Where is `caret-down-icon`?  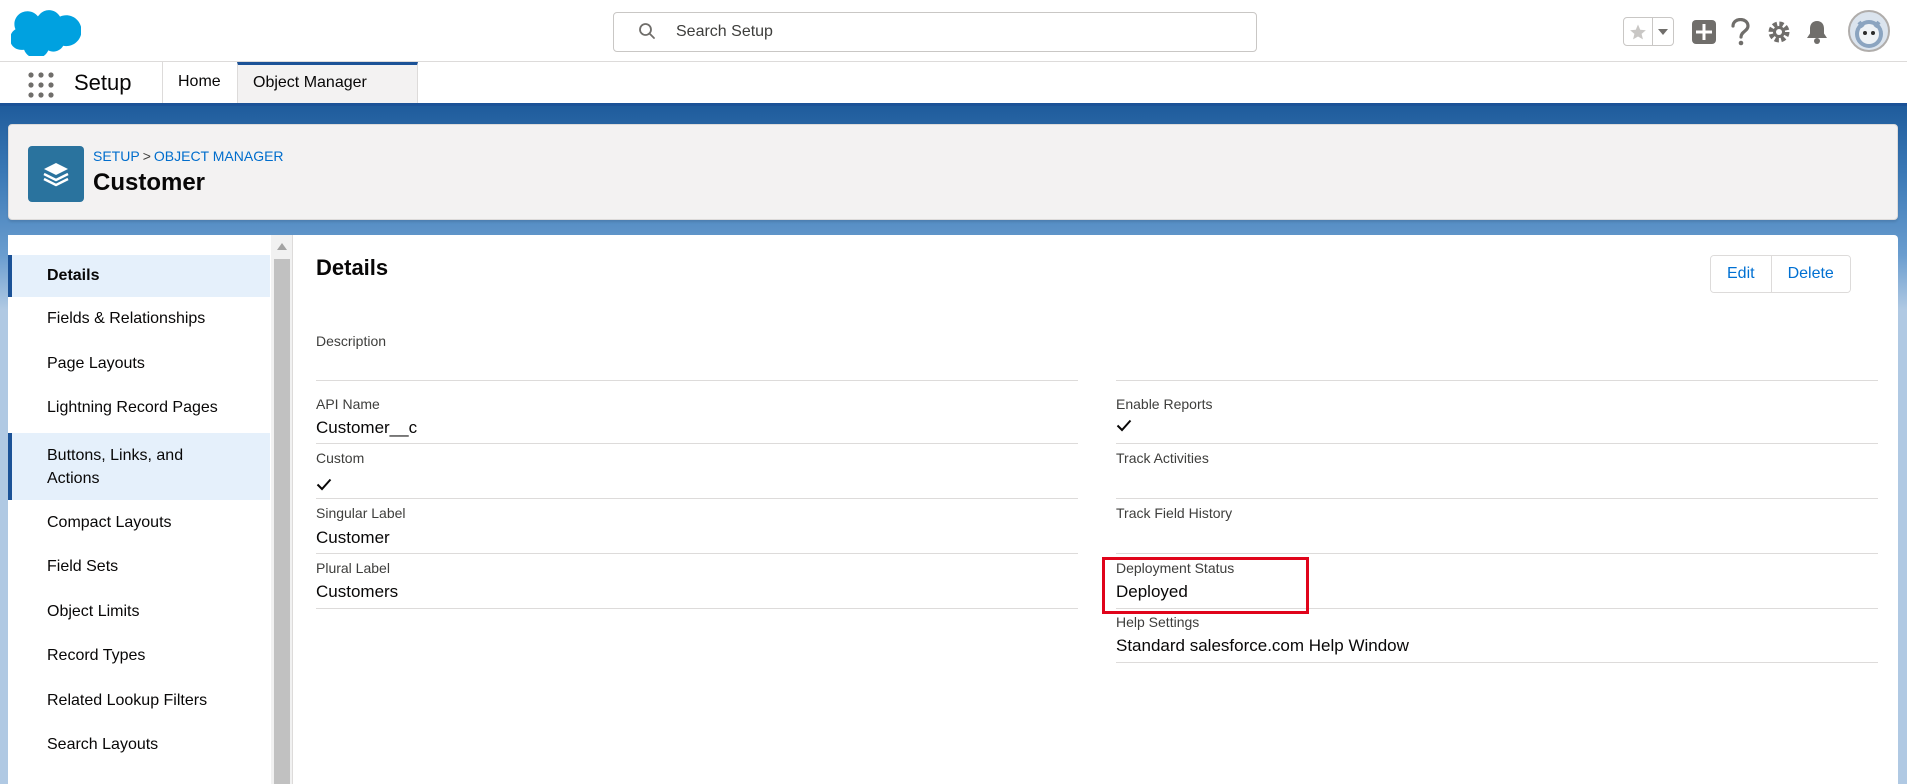 caret-down-icon is located at coordinates (1663, 31).